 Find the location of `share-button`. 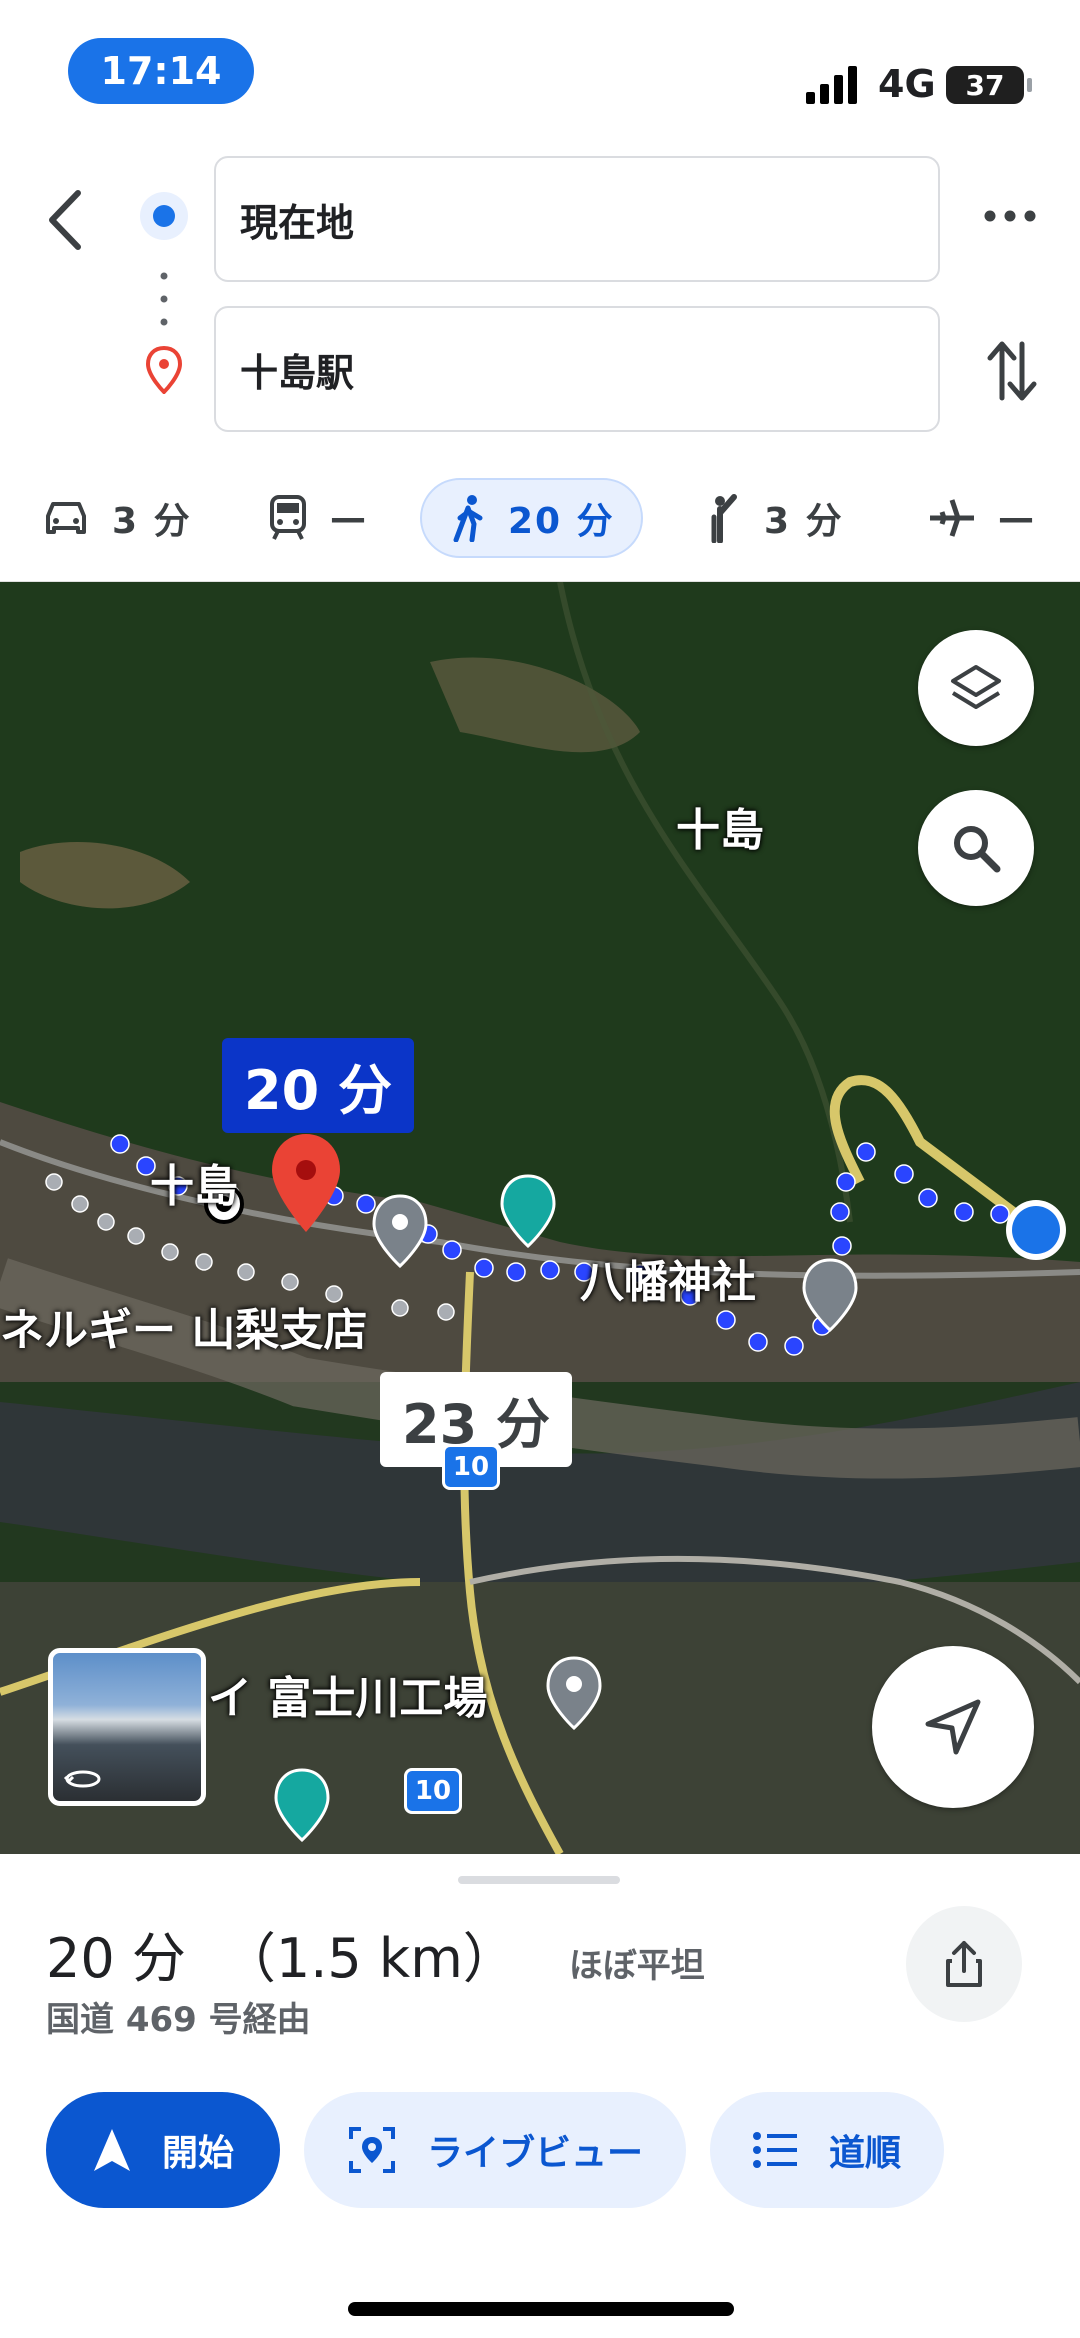

share-button is located at coordinates (964, 1964).